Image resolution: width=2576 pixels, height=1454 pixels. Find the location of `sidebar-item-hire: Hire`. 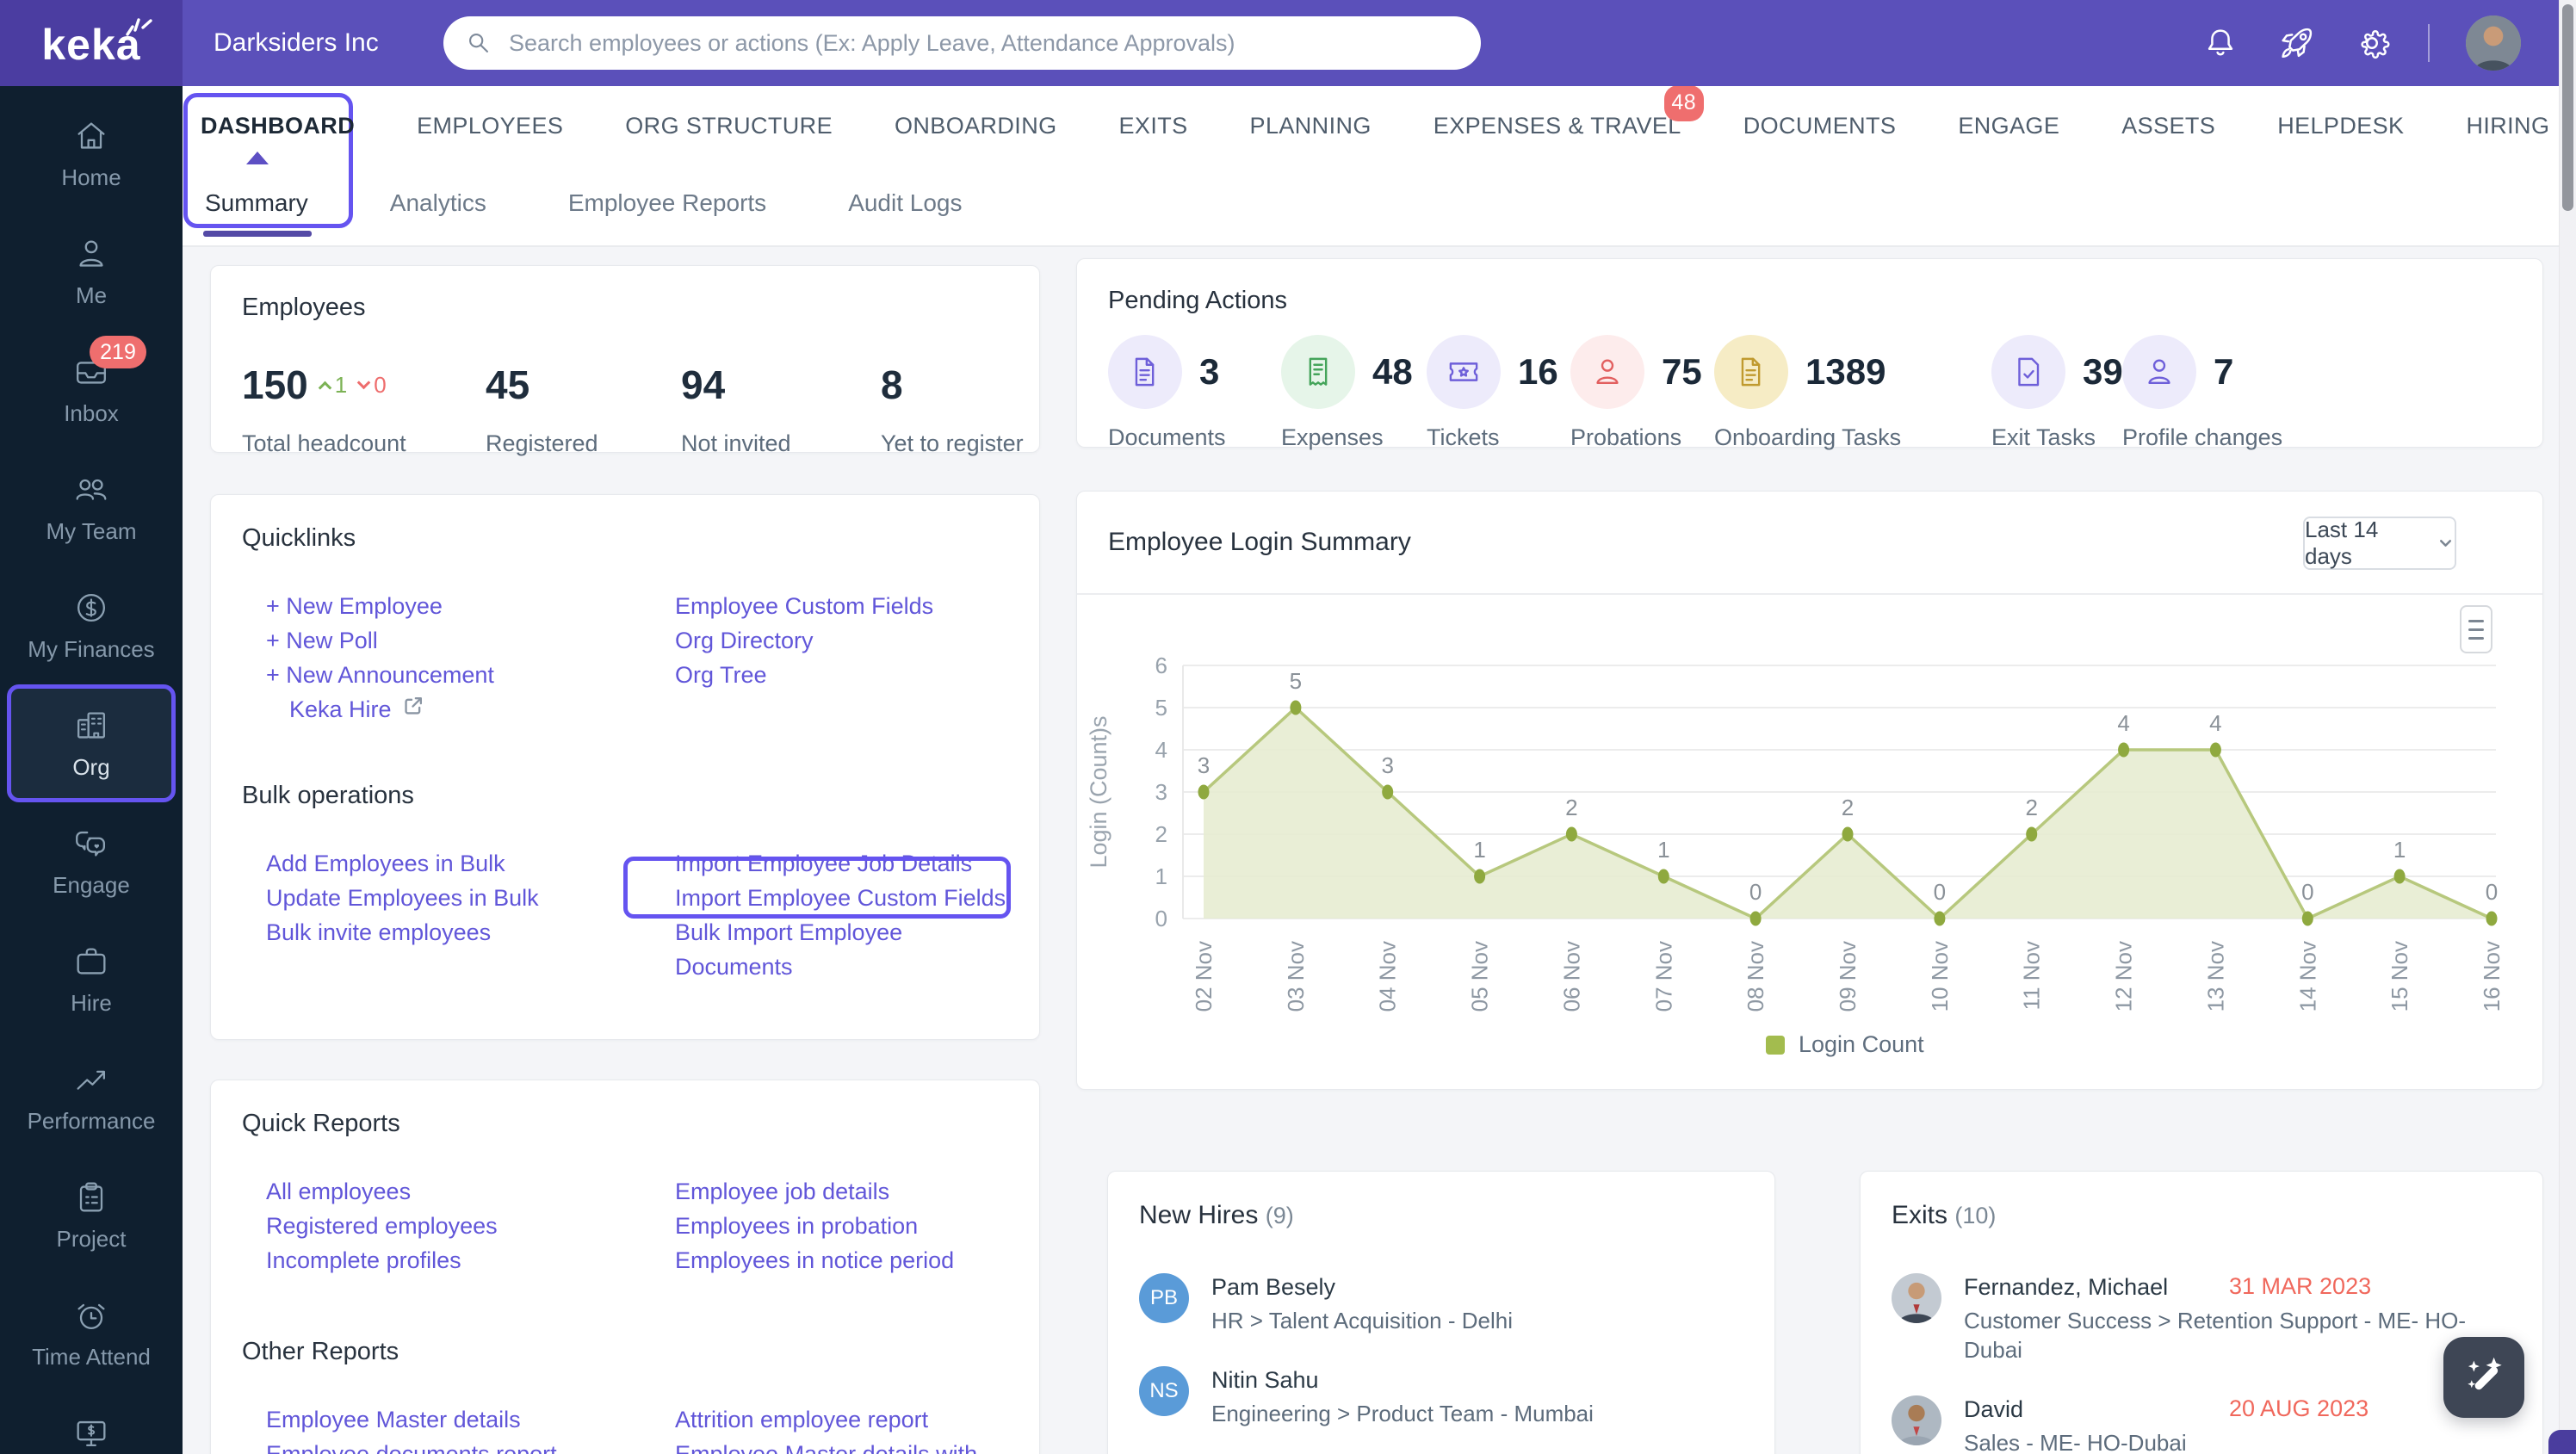

sidebar-item-hire: Hire is located at coordinates (92, 979).